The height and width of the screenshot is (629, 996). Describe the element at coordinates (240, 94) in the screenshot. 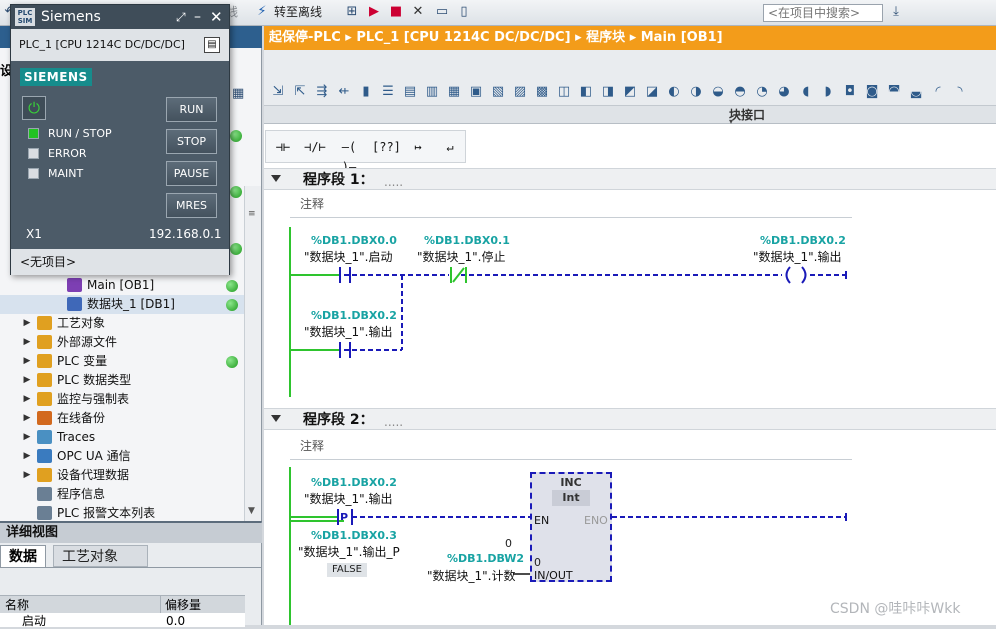

I see `tree-toolbar-icon: ▦` at that location.